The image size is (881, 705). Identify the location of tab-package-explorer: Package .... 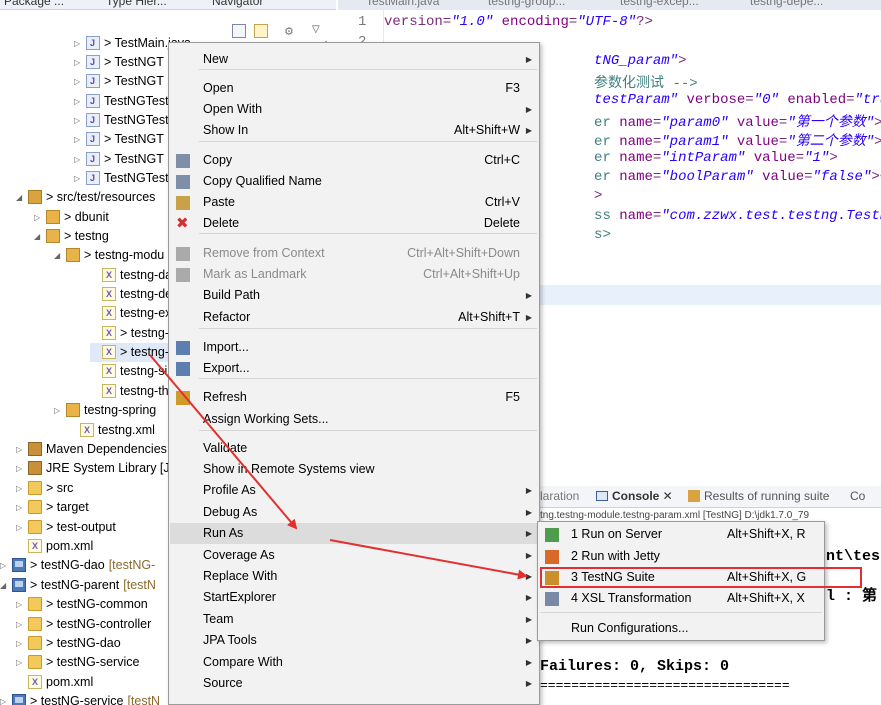
(34, 4).